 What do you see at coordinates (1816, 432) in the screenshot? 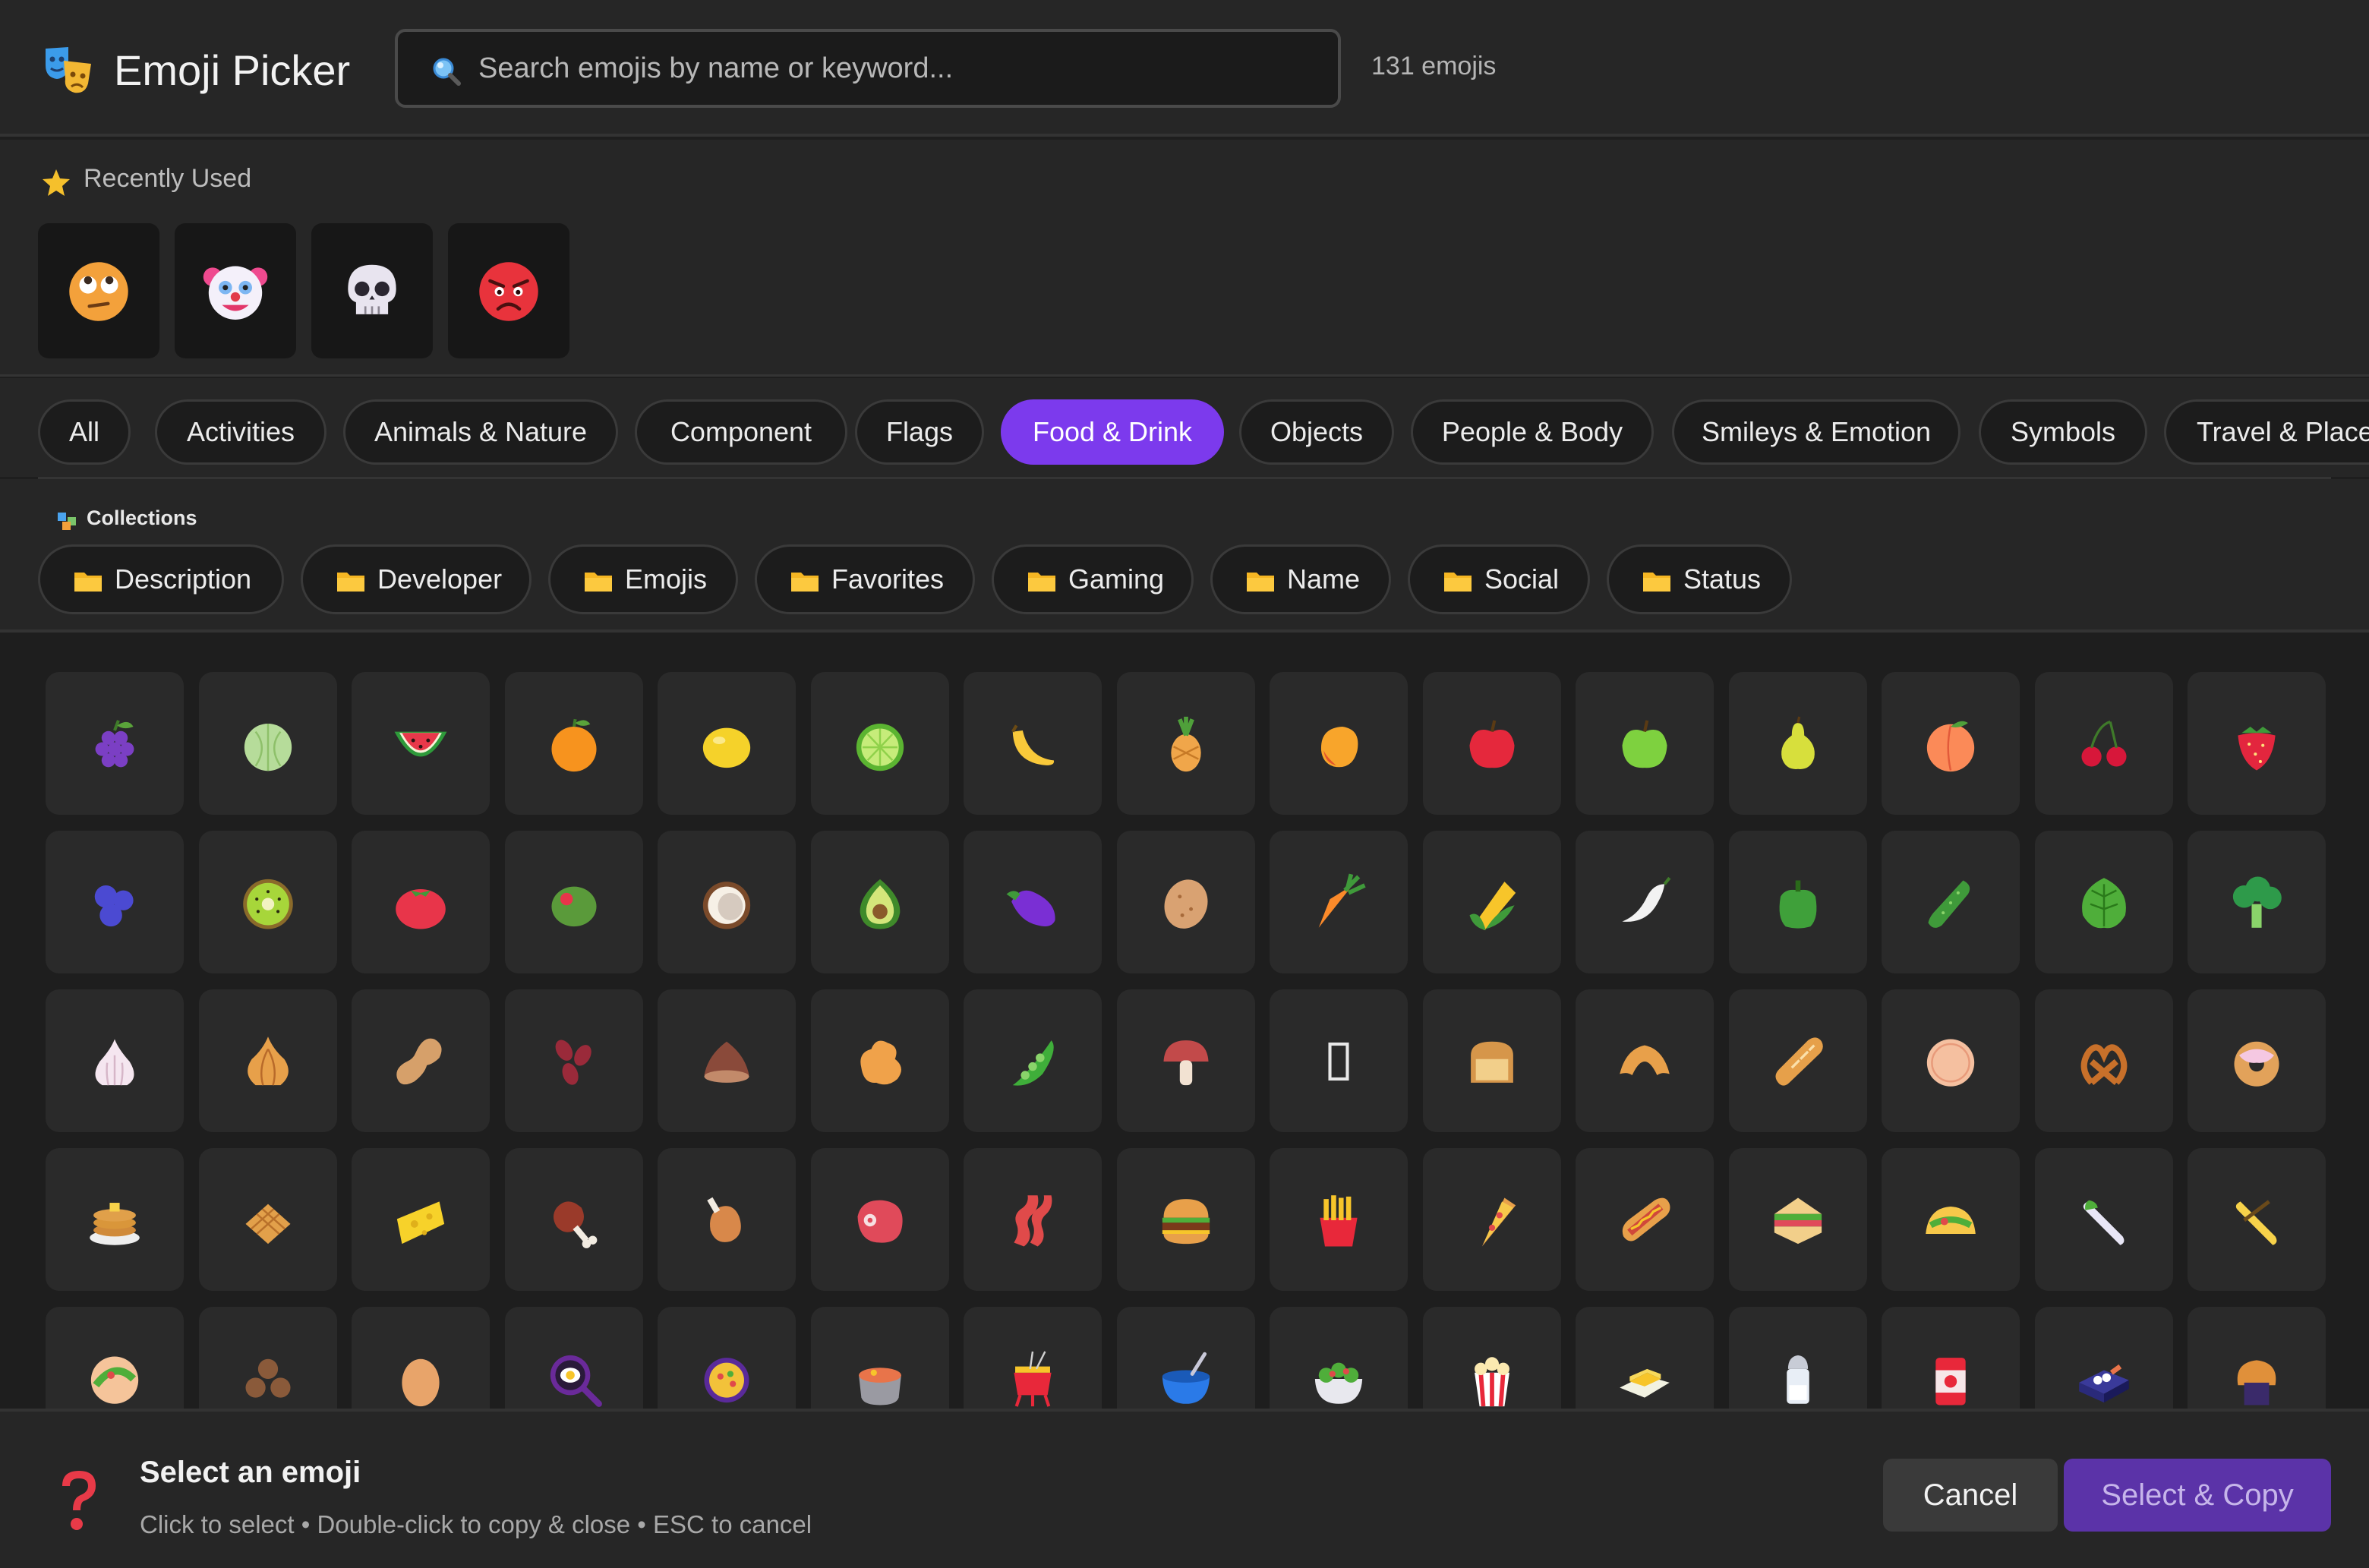
I see `tab-smileys-emotion: Smileys & Emotion` at bounding box center [1816, 432].